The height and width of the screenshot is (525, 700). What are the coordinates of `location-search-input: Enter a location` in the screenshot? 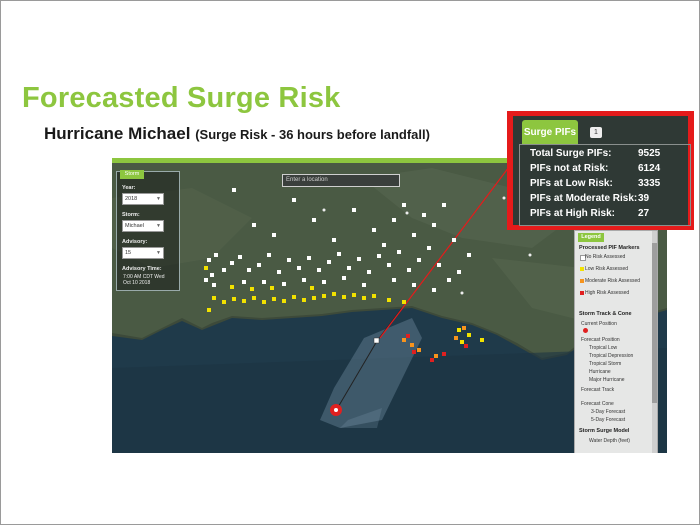 It's located at (341, 180).